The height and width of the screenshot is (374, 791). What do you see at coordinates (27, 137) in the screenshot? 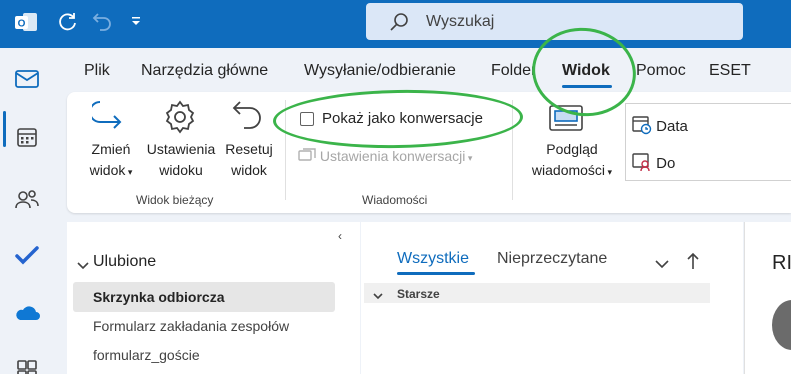
I see `calendar-icon` at bounding box center [27, 137].